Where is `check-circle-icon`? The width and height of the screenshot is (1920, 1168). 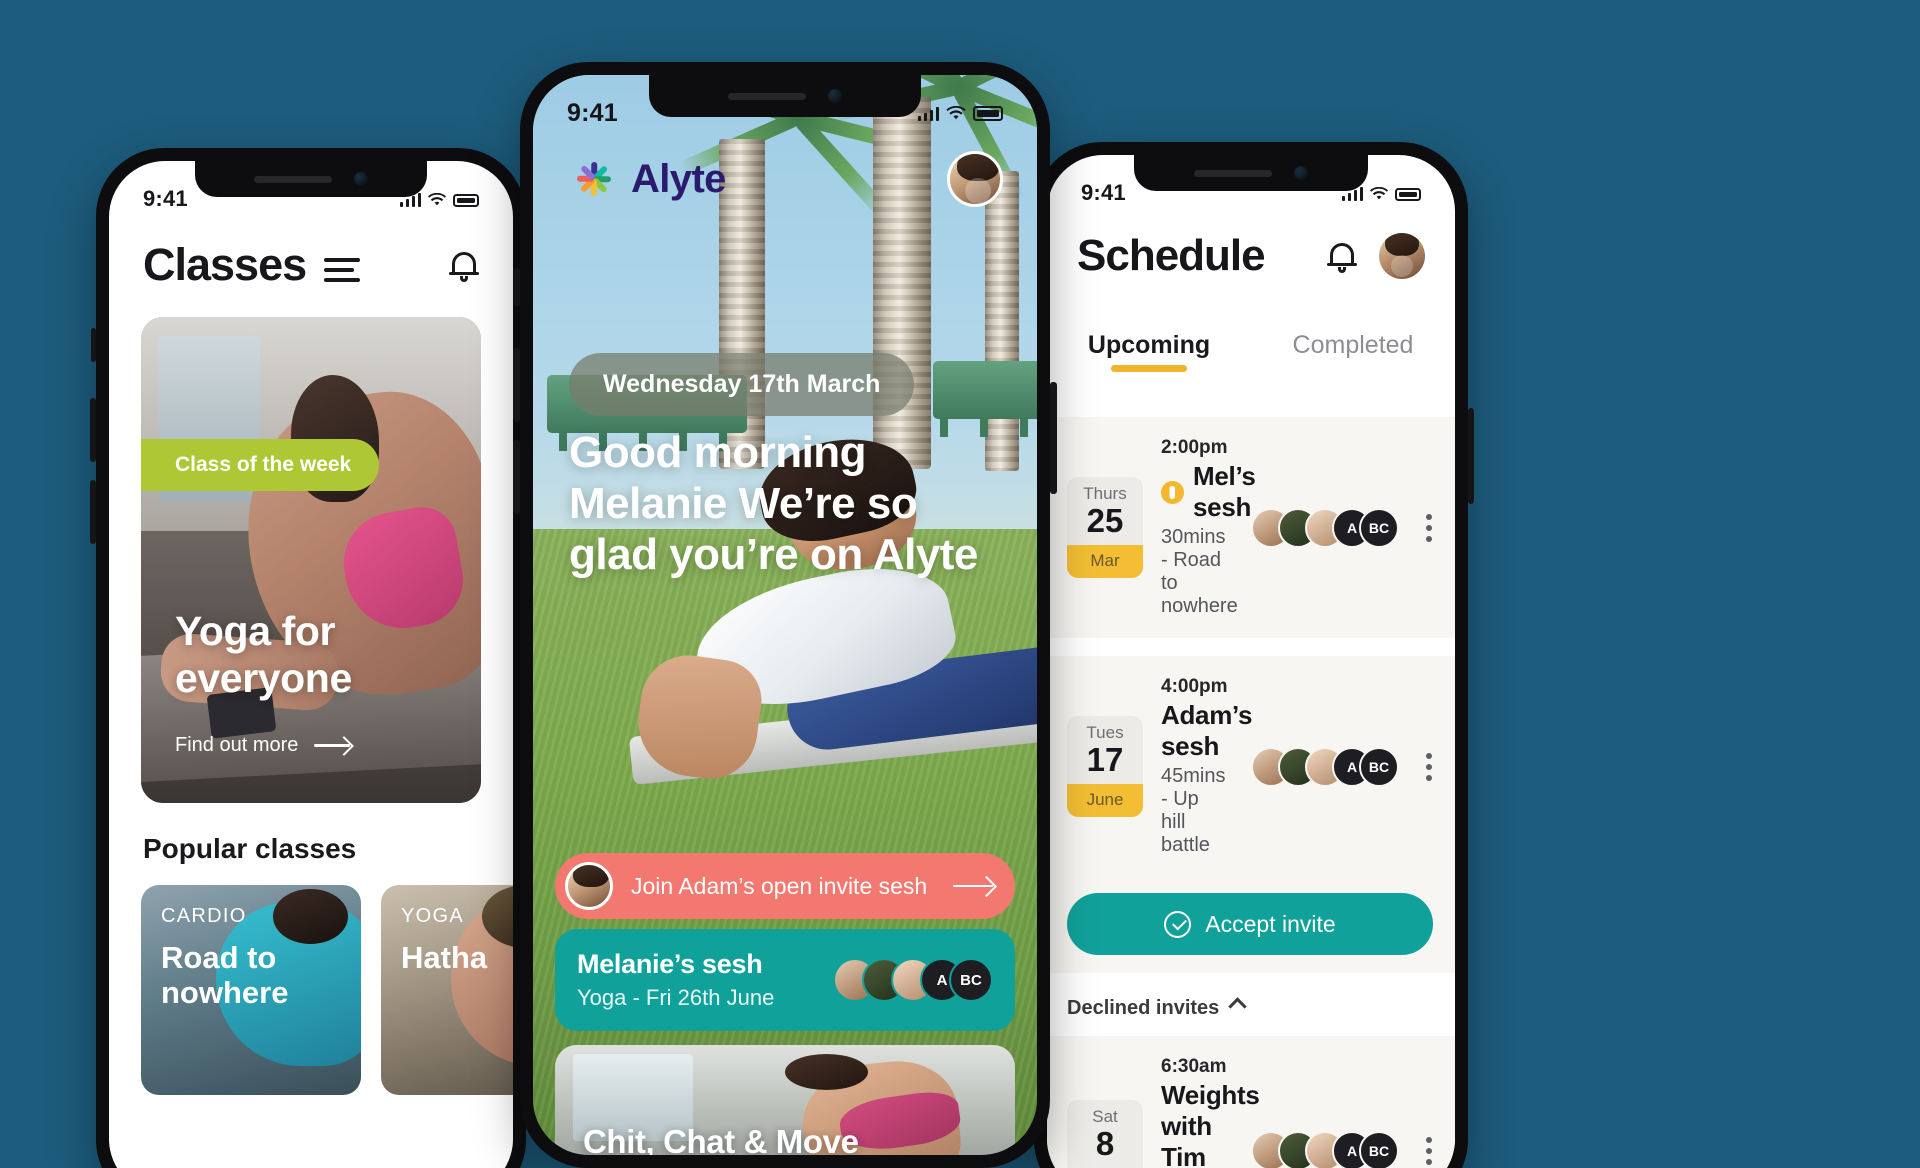
check-circle-icon is located at coordinates (1178, 924).